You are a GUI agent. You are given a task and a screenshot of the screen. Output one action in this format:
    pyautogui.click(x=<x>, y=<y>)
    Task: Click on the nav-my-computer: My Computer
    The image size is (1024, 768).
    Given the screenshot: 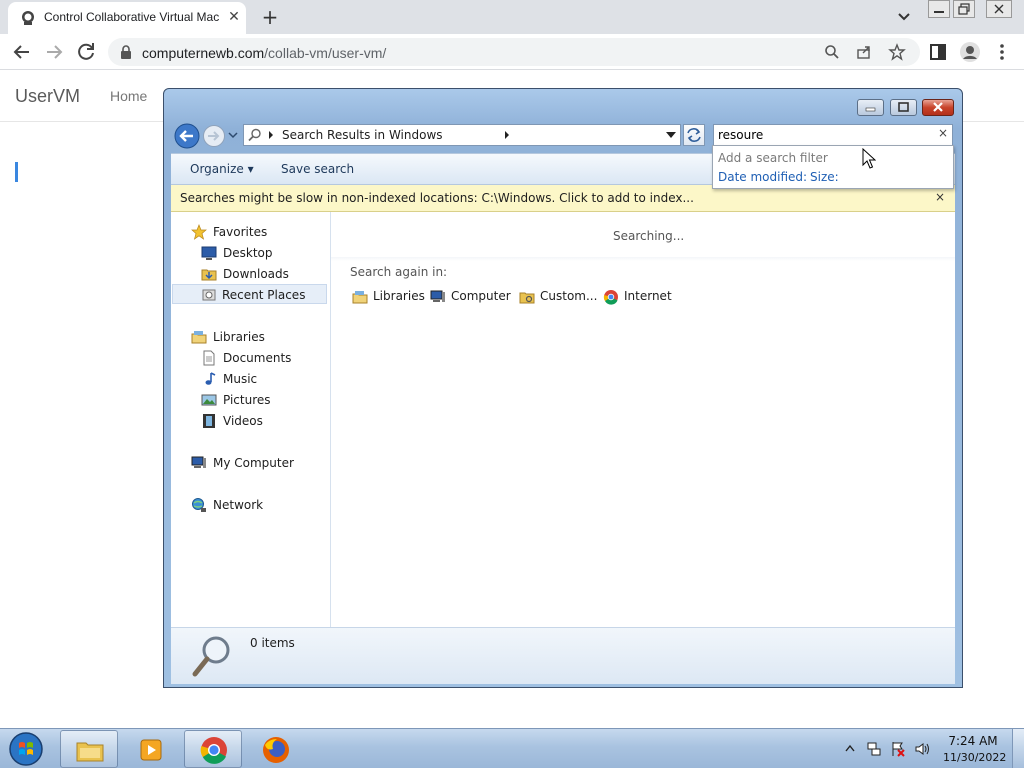 What is the action you would take?
    pyautogui.click(x=256, y=463)
    